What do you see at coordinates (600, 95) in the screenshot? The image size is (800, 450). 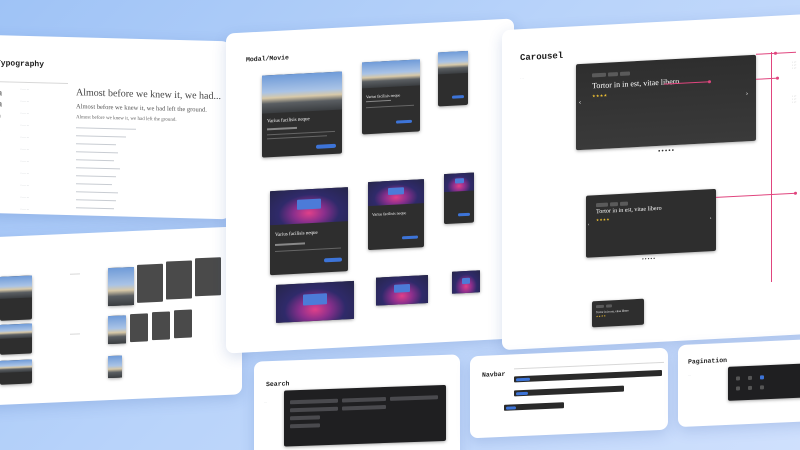 I see `rating-stars-large: ★★★★` at bounding box center [600, 95].